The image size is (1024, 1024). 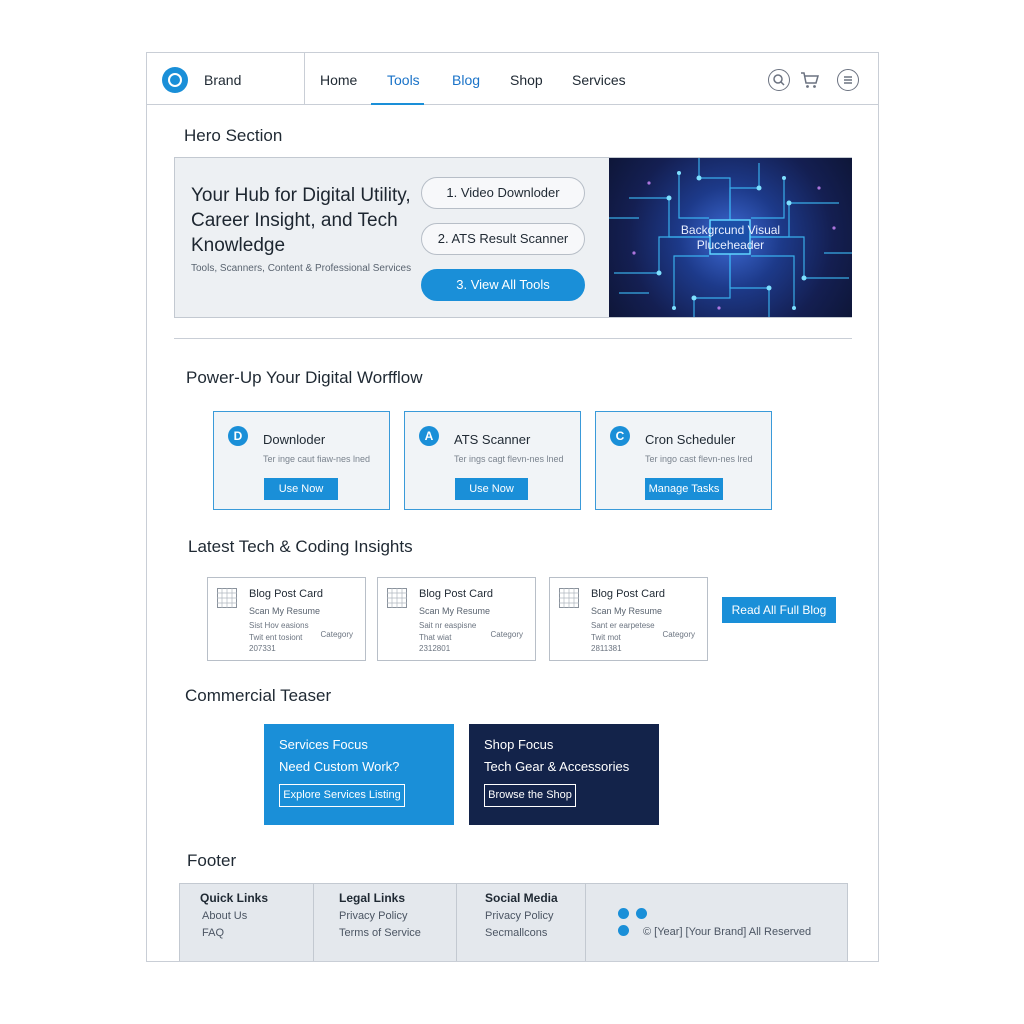 What do you see at coordinates (300, 546) in the screenshot?
I see `blog-section-title: Latest Tech & Coding Insights` at bounding box center [300, 546].